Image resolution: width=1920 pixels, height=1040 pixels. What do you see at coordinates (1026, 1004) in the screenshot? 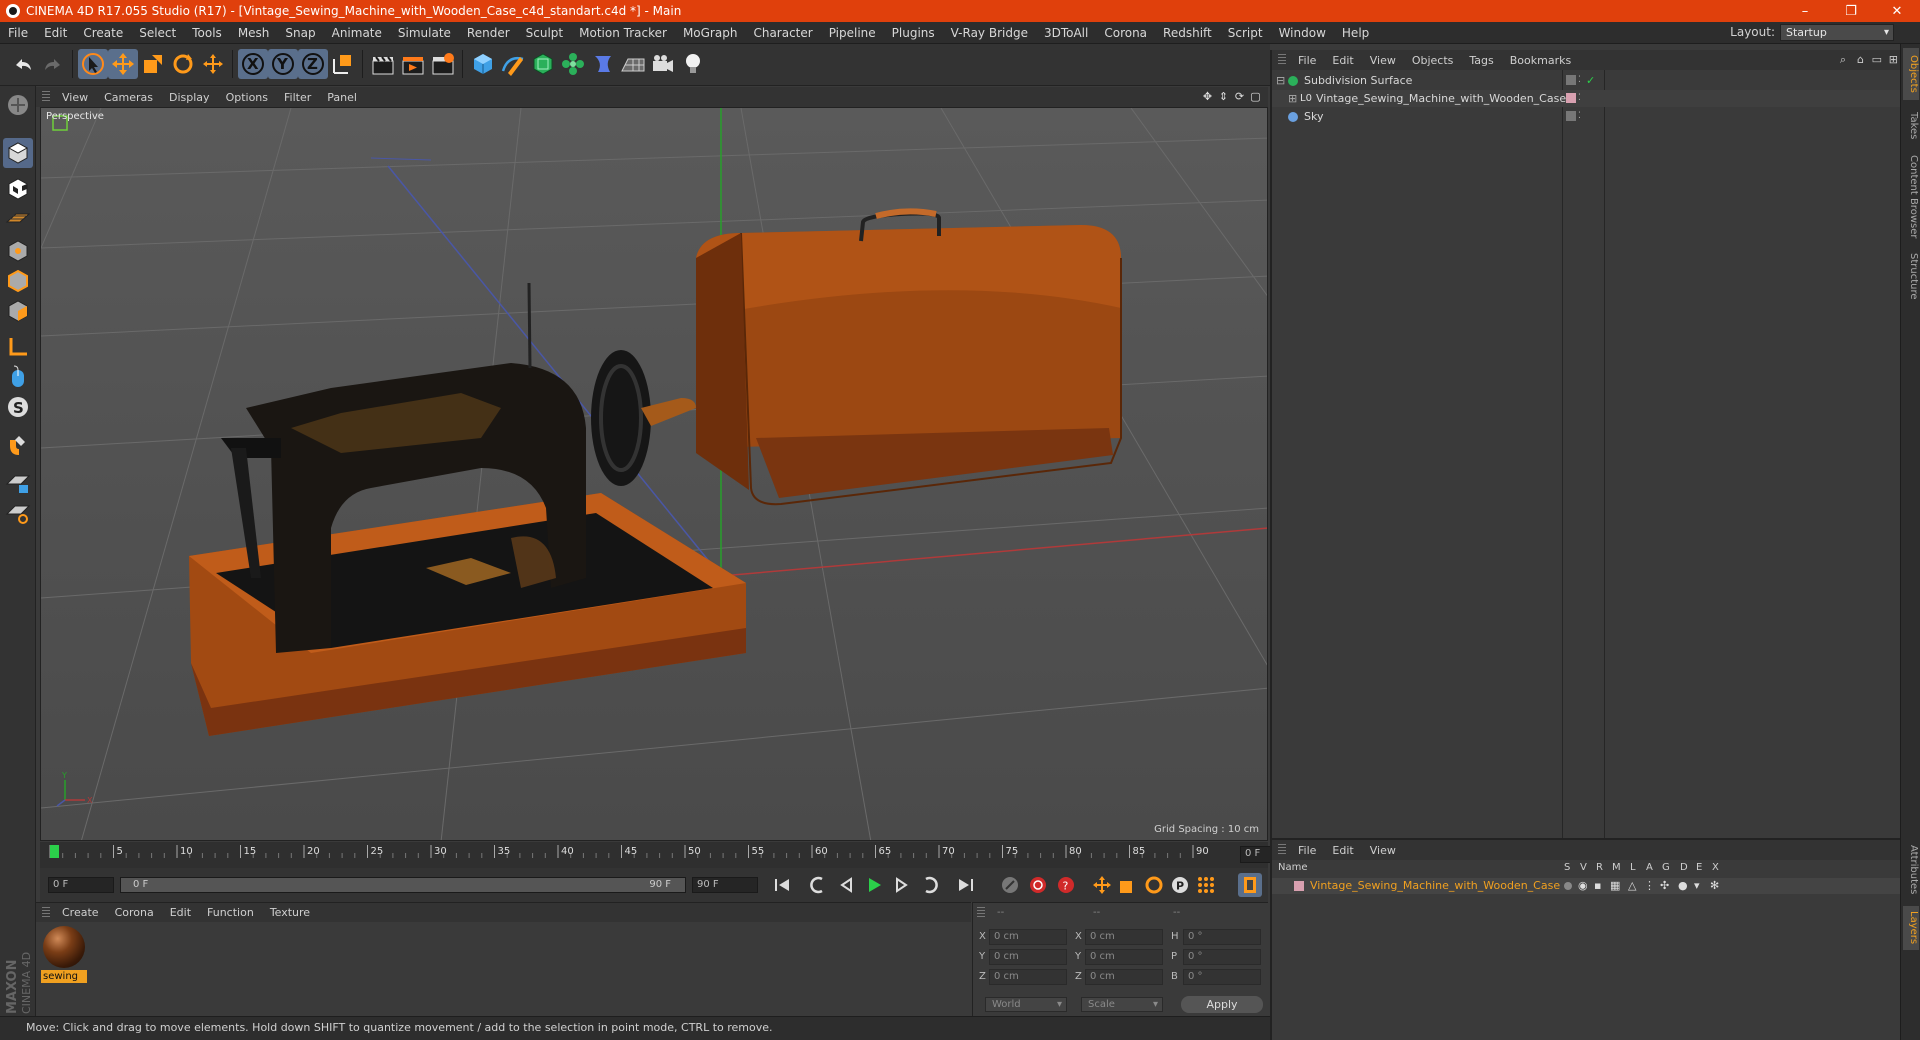
I see `coordinate-mode-dropdown: World` at bounding box center [1026, 1004].